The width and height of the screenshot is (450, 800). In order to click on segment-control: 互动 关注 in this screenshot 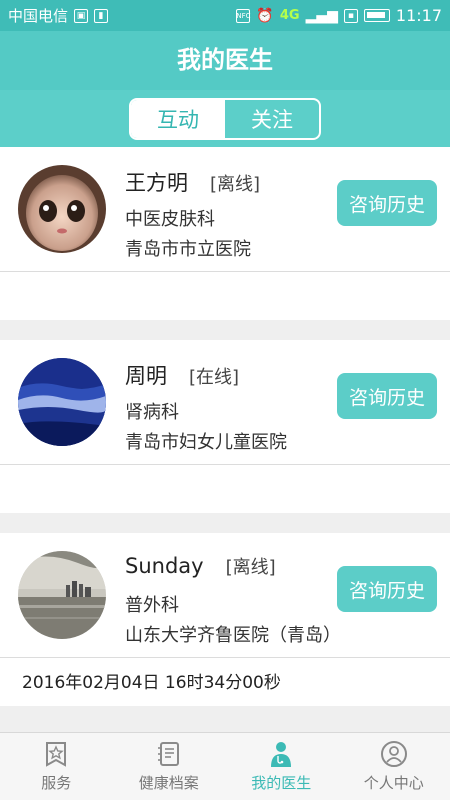, I will do `click(225, 118)`.